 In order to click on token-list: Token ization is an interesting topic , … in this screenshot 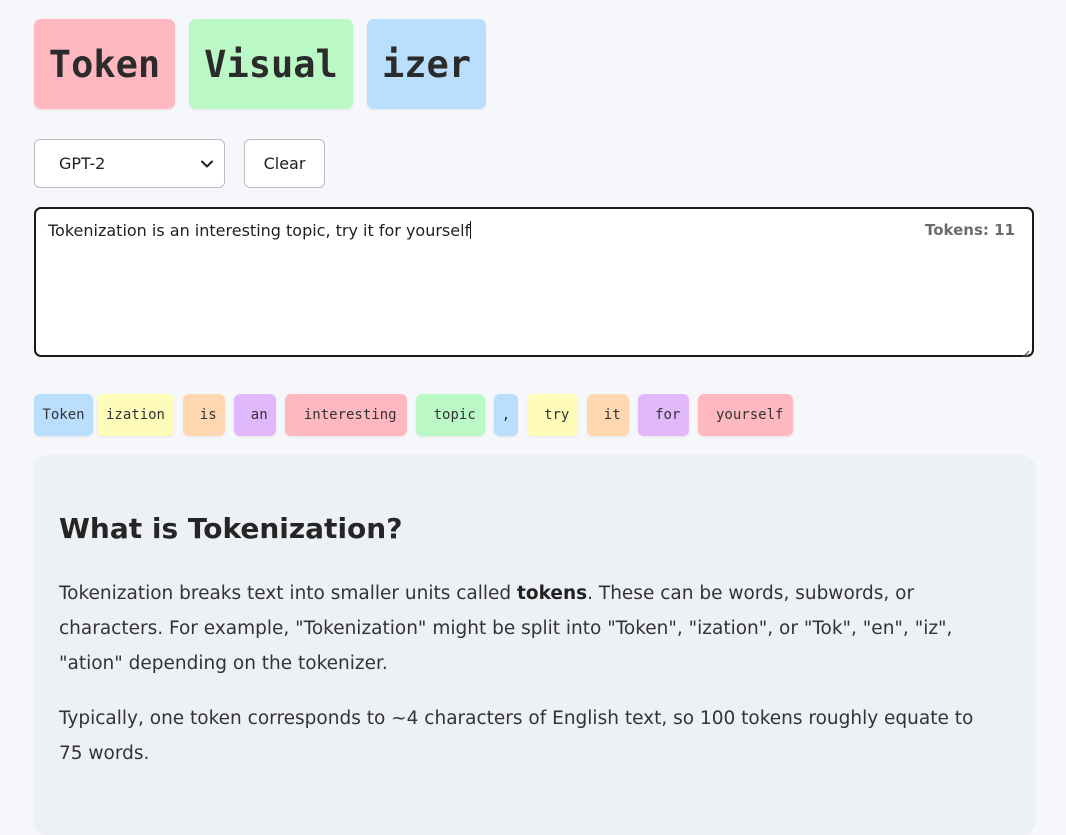, I will do `click(413, 415)`.